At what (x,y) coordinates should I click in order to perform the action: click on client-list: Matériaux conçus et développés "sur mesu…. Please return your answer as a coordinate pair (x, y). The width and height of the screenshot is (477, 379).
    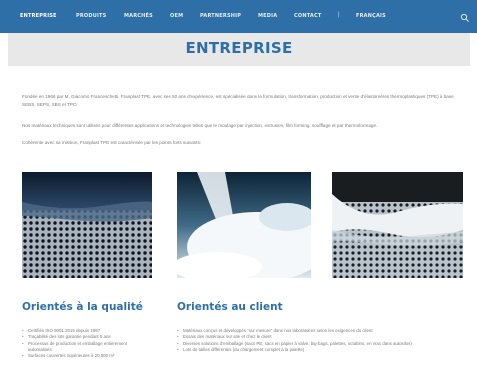
    Looking at the image, I should click on (322, 340).